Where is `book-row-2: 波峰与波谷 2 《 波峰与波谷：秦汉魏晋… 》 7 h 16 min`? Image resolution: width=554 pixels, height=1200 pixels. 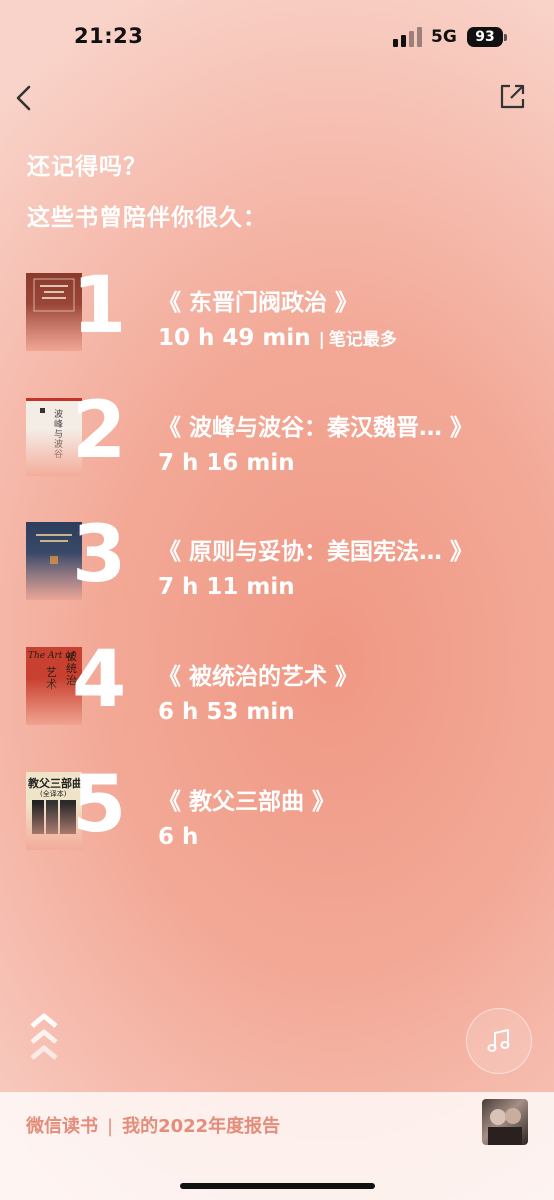
book-row-2: 波峰与波谷 2 《 波峰与波谷：秦汉魏晋… 》 7 h 16 min is located at coordinates (286, 438).